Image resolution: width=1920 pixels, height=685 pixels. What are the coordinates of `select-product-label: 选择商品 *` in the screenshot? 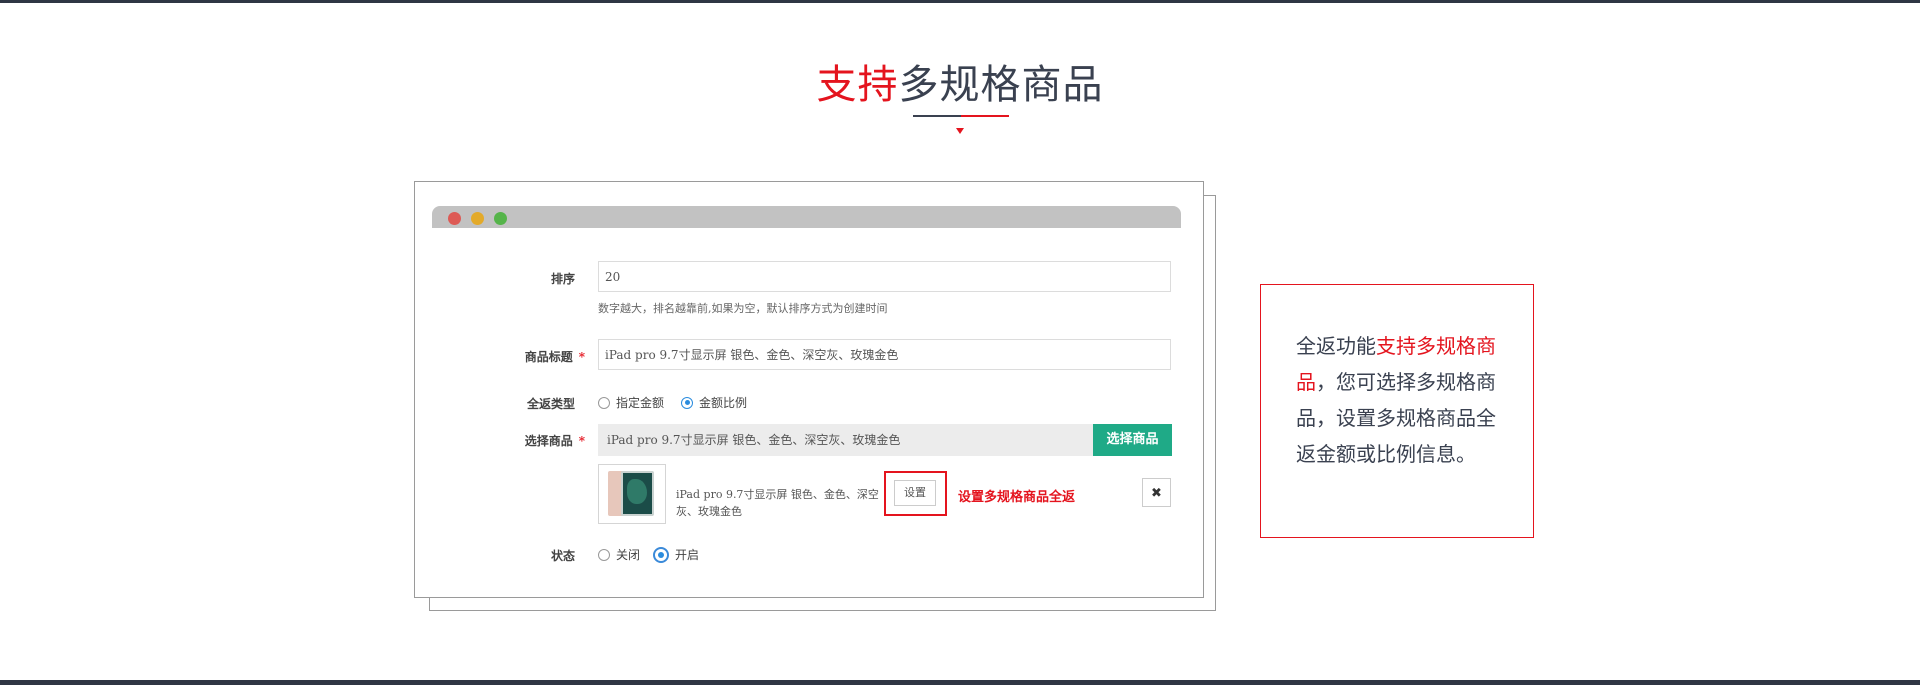 It's located at (554, 441).